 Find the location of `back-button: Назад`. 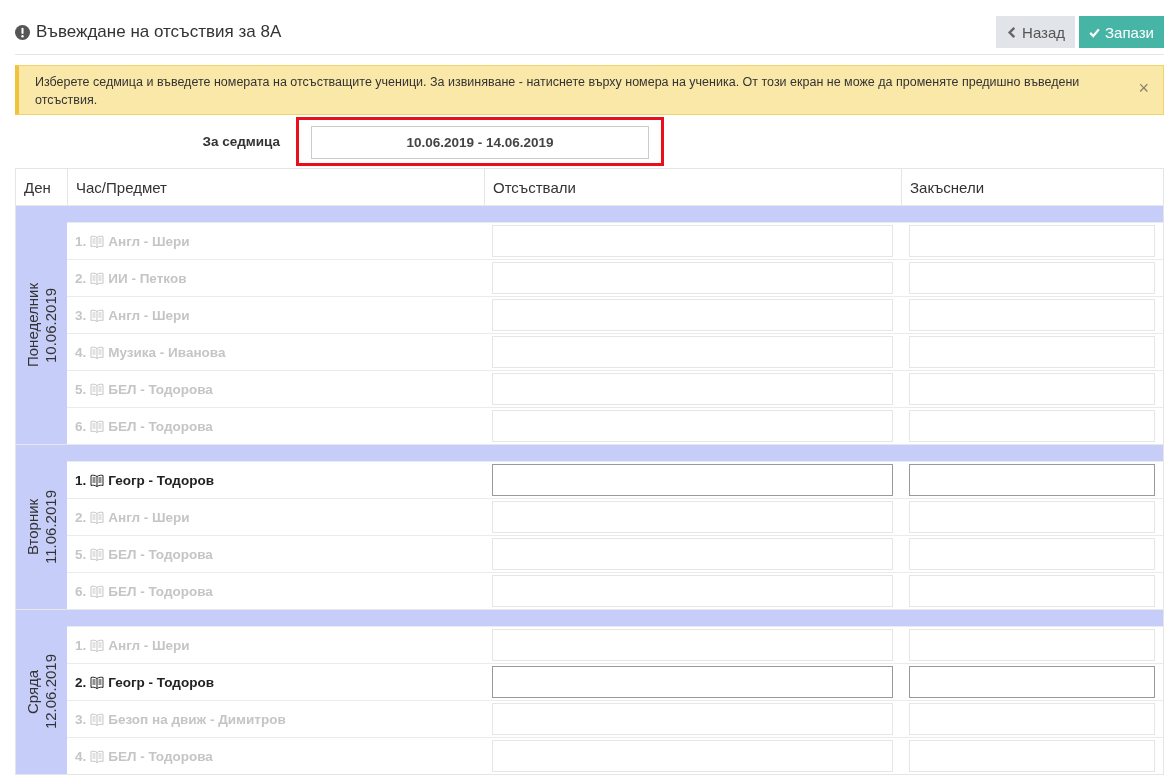

back-button: Назад is located at coordinates (1036, 32).